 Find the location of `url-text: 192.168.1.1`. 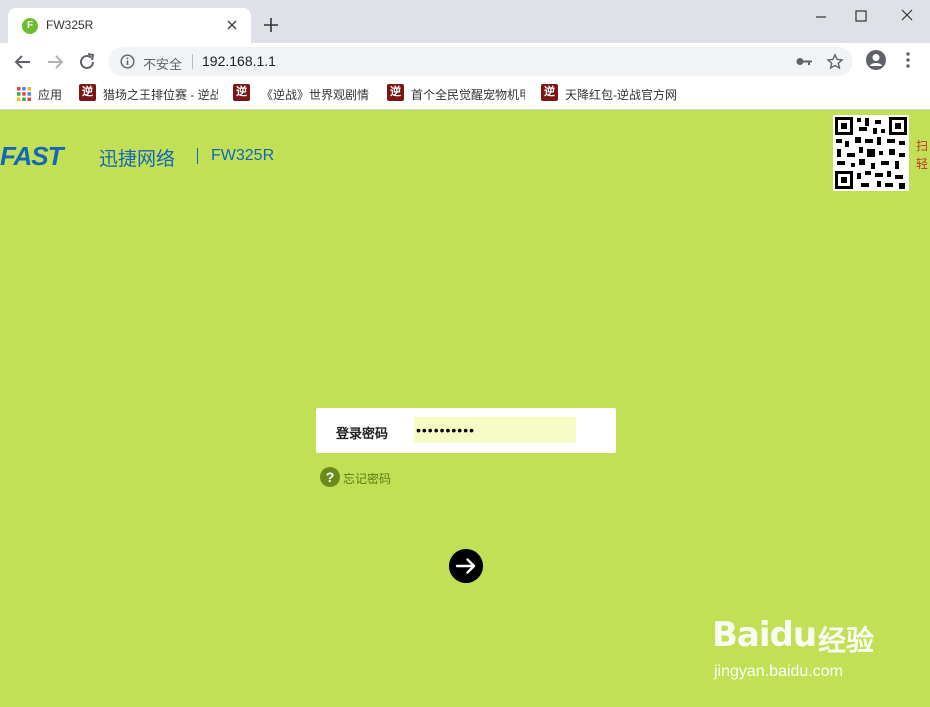

url-text: 192.168.1.1 is located at coordinates (239, 61).